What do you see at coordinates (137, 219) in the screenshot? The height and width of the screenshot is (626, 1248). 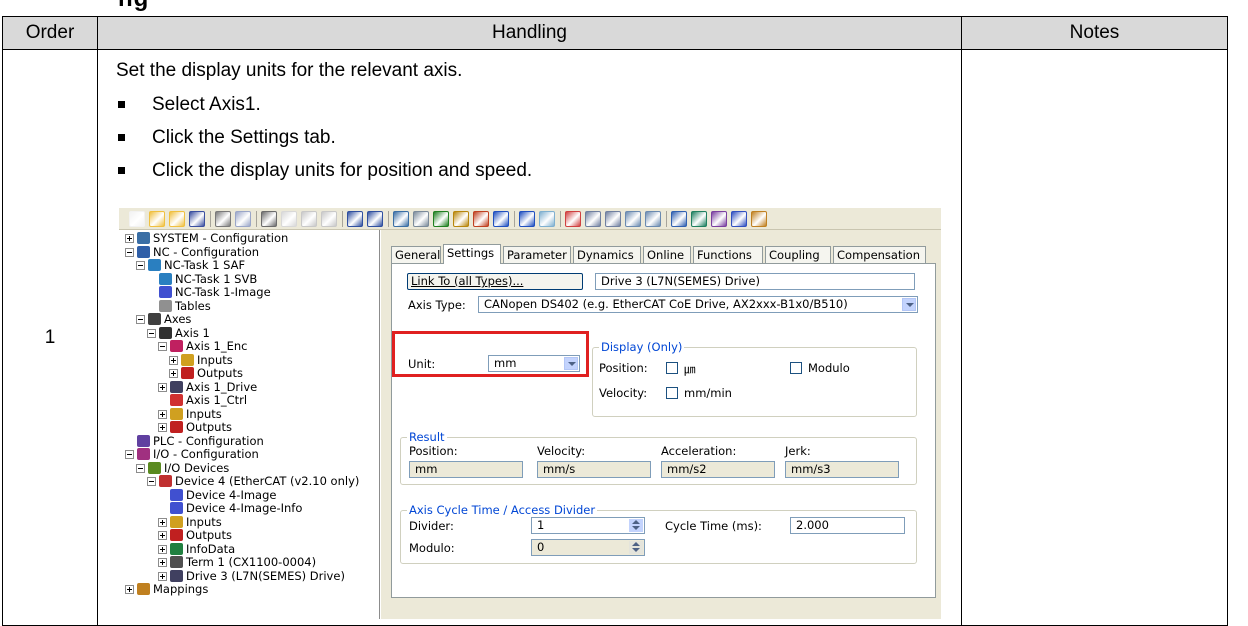 I see `new-icon` at bounding box center [137, 219].